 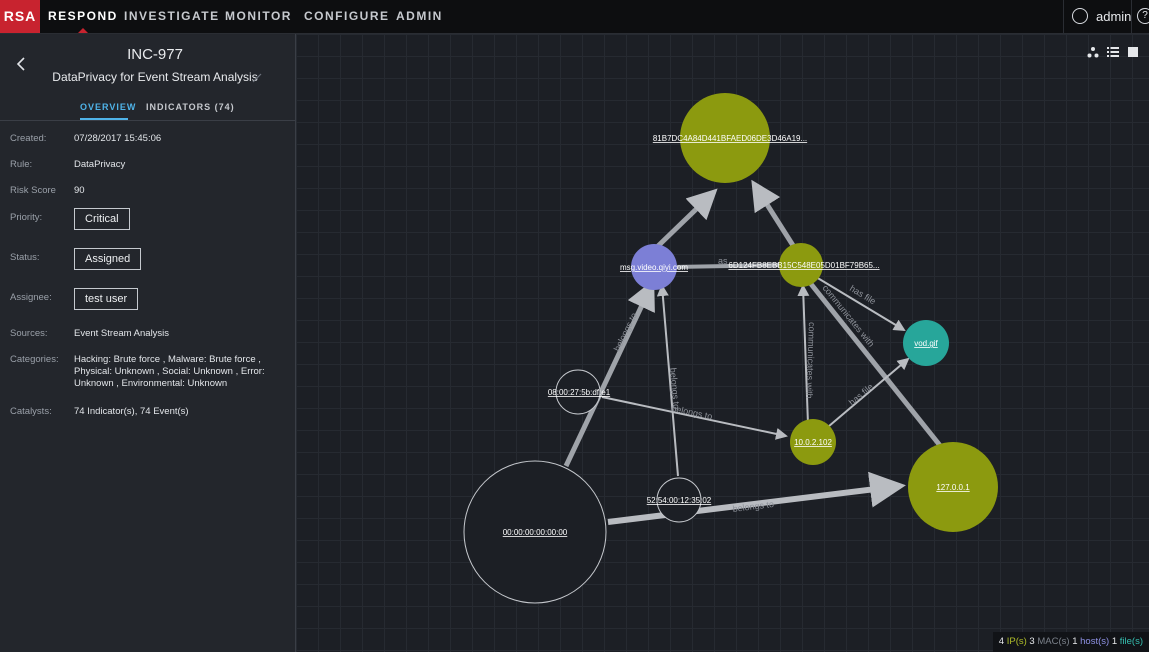 I want to click on edit-icon, so click(x=257, y=79).